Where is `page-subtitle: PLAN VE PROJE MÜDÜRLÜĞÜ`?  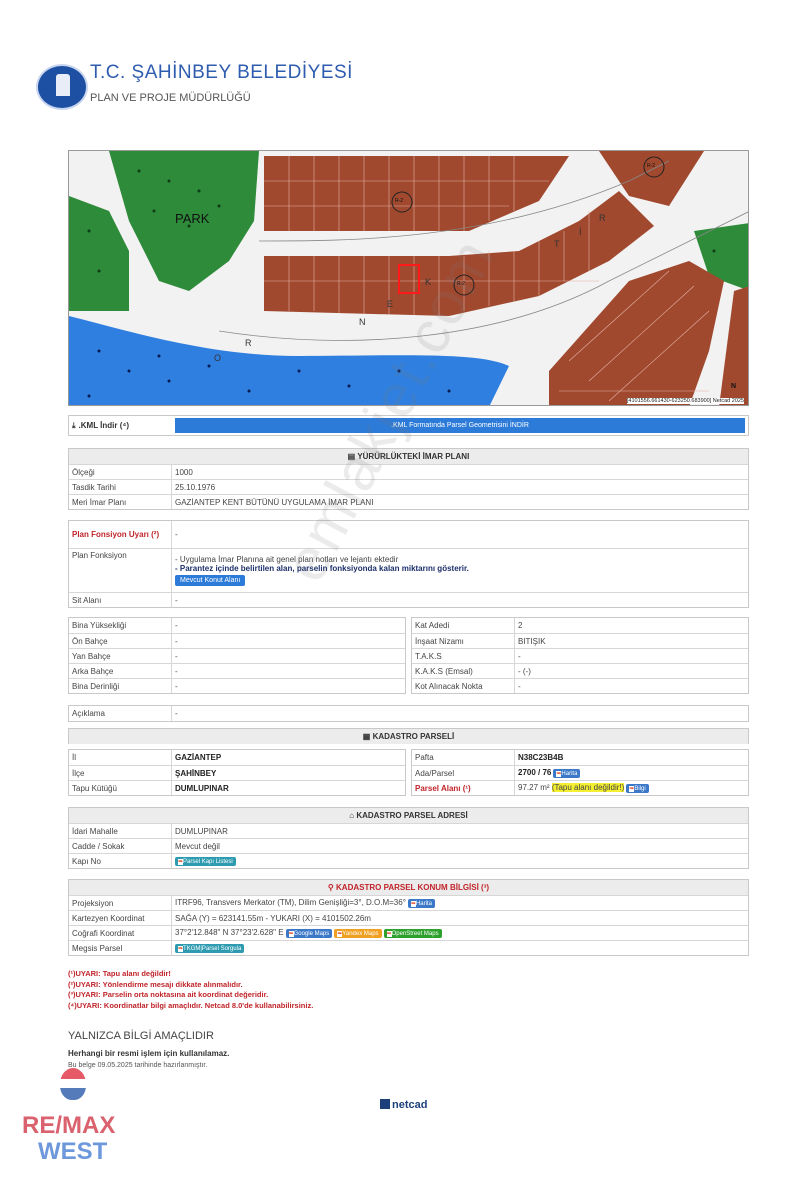
page-subtitle: PLAN VE PROJE MÜDÜRLÜĞÜ is located at coordinates (170, 98).